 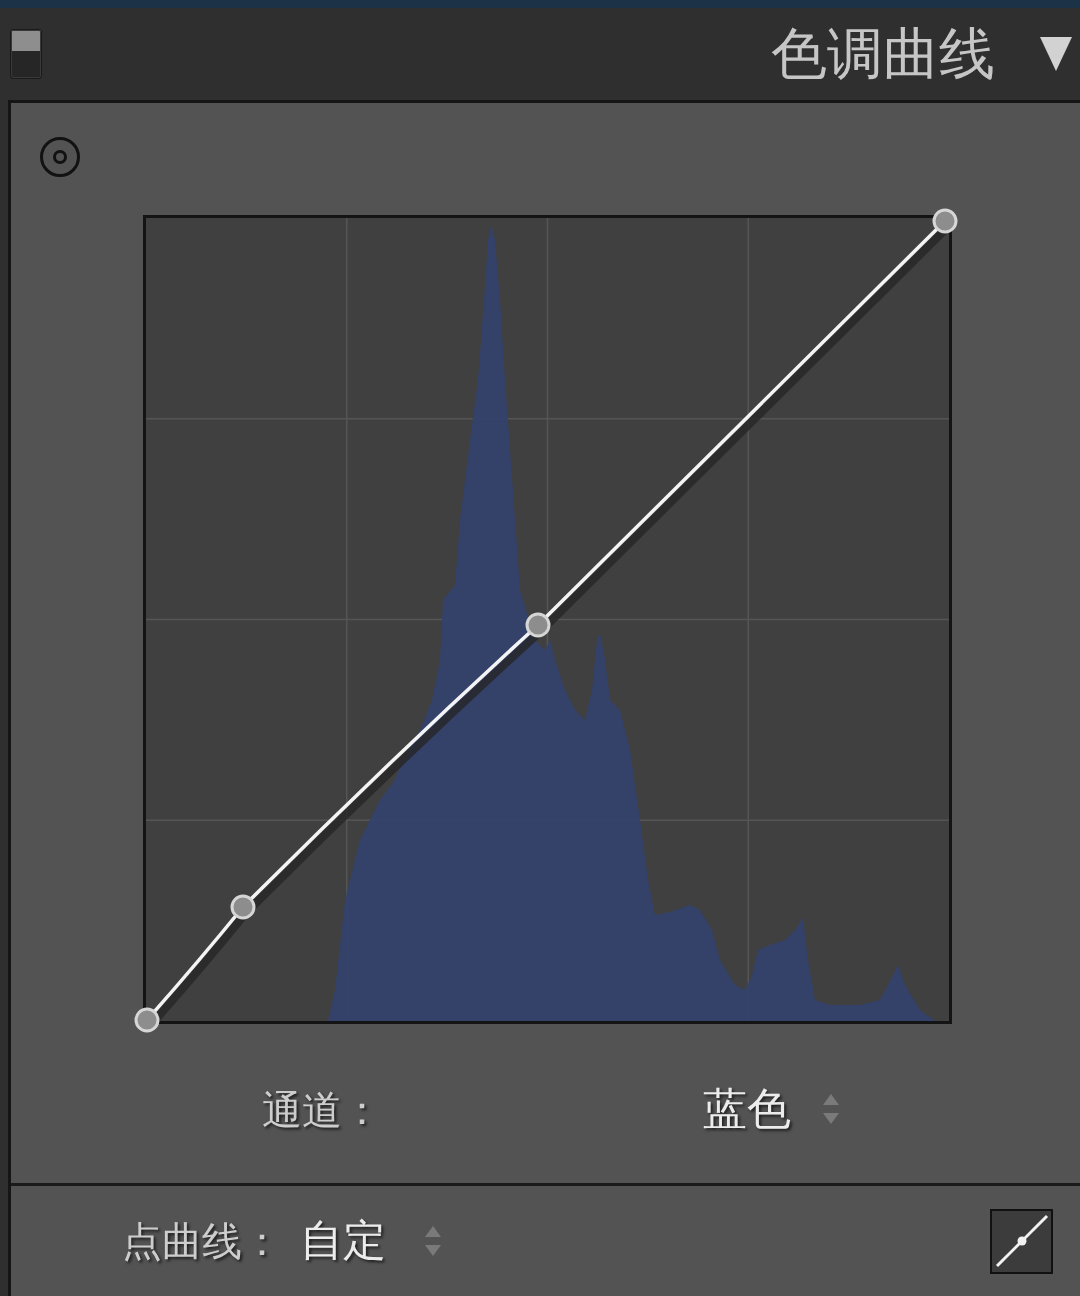 What do you see at coordinates (1056, 54) in the screenshot?
I see `disclosure-triangle-icon` at bounding box center [1056, 54].